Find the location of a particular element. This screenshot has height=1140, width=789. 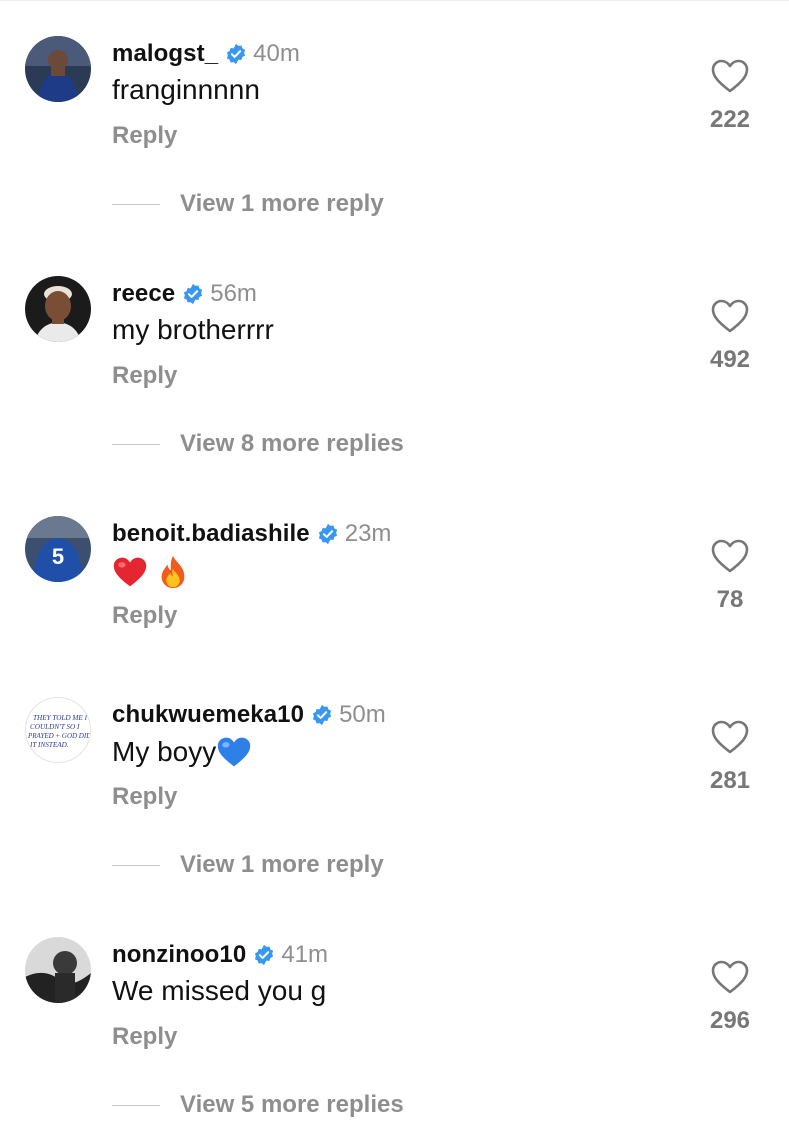

like-count: 492 is located at coordinates (730, 359).